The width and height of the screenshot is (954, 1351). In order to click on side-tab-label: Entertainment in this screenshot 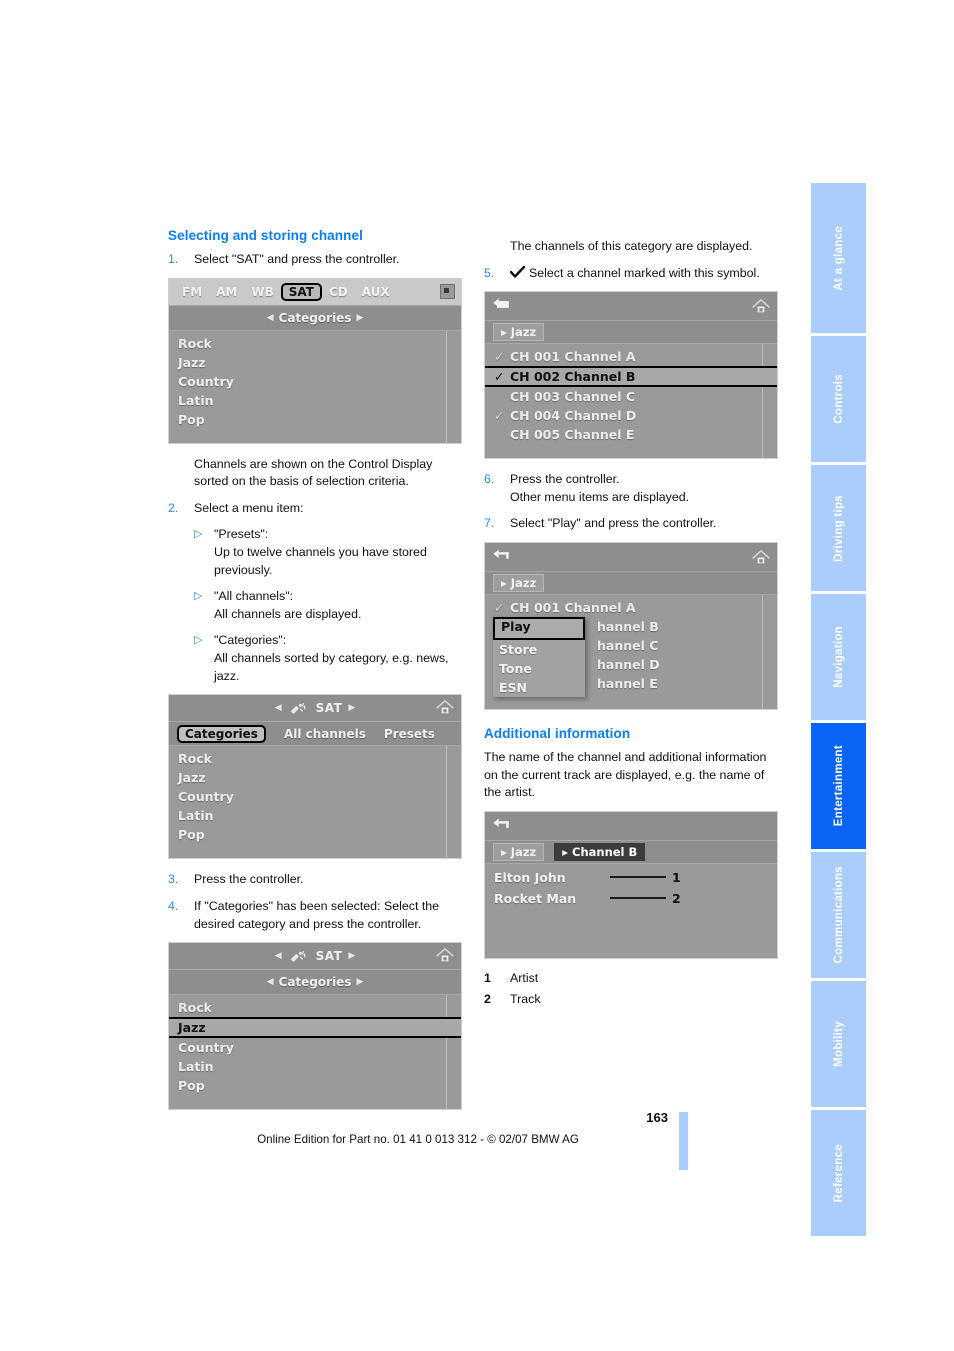, I will do `click(838, 786)`.